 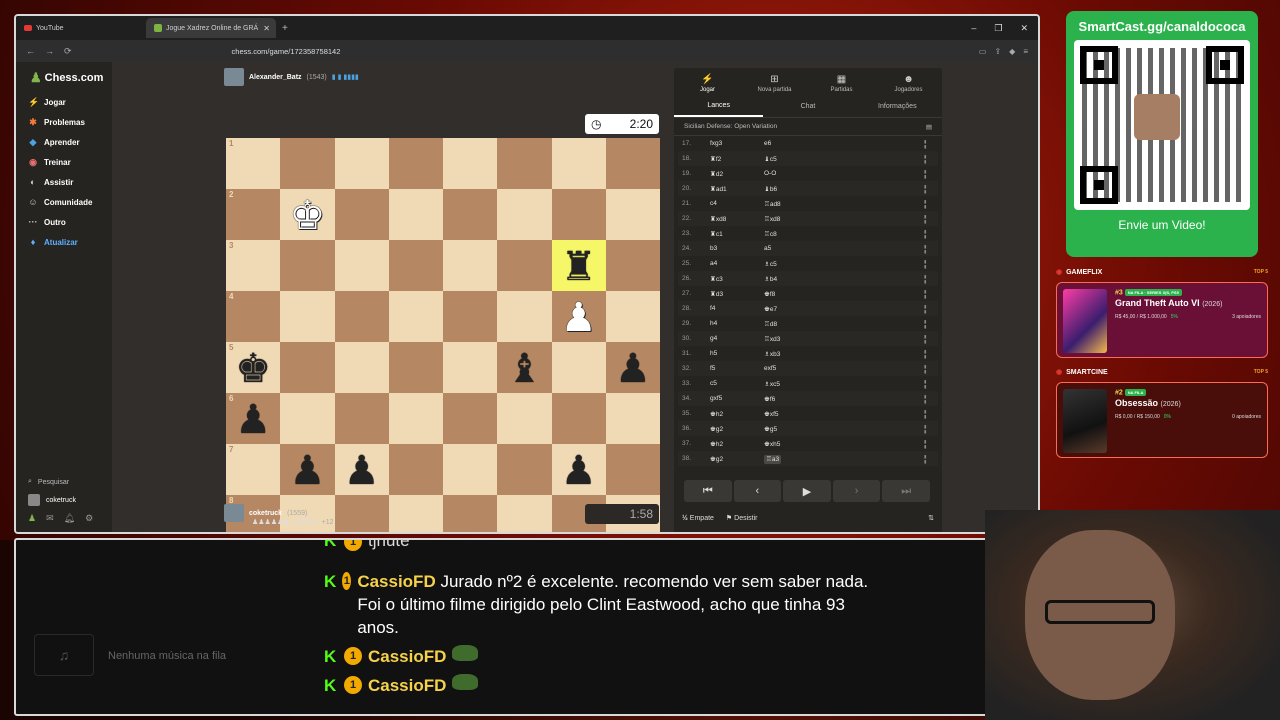 What do you see at coordinates (742, 518) in the screenshot?
I see `resign-button: ⚑ Desistir` at bounding box center [742, 518].